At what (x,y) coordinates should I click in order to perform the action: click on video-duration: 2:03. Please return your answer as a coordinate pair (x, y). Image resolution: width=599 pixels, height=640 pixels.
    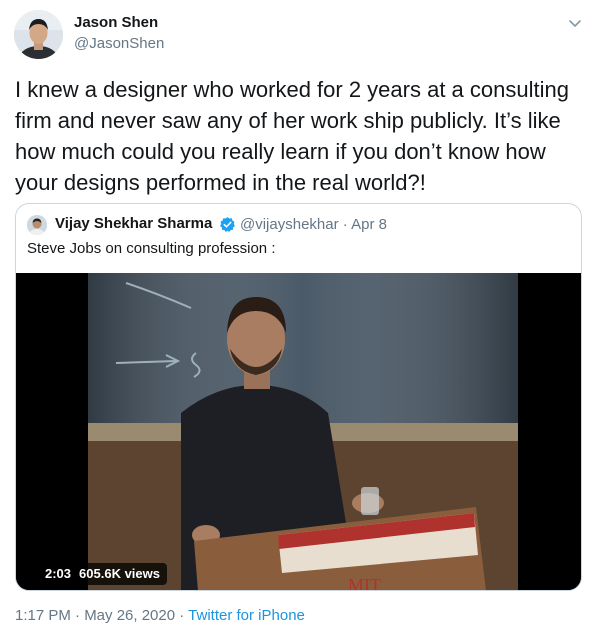
    Looking at the image, I should click on (58, 573).